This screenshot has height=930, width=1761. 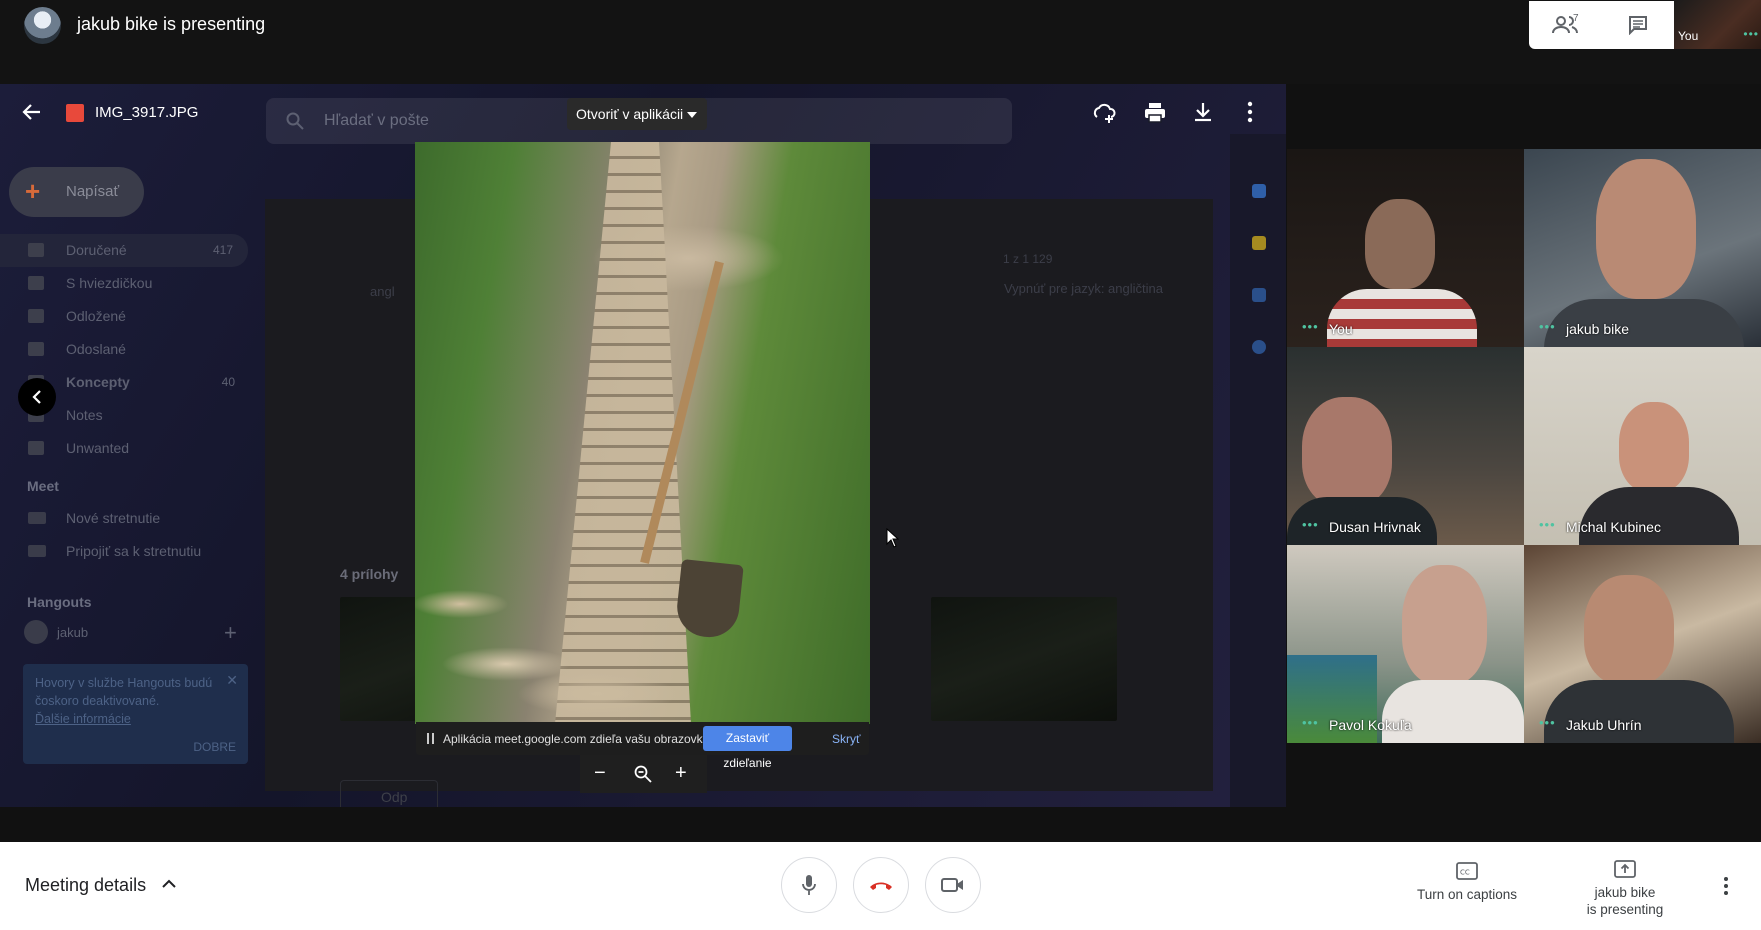 I want to click on svg-text: CC, so click(x=1465, y=873).